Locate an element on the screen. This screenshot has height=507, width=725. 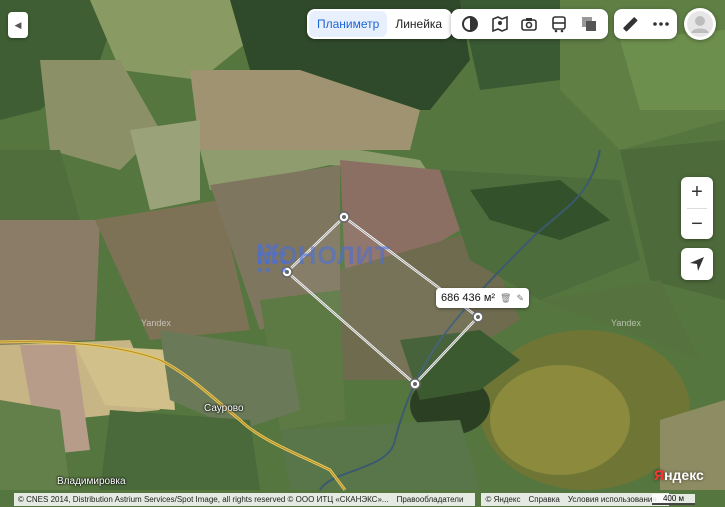
map-type-button is located at coordinates (589, 24).